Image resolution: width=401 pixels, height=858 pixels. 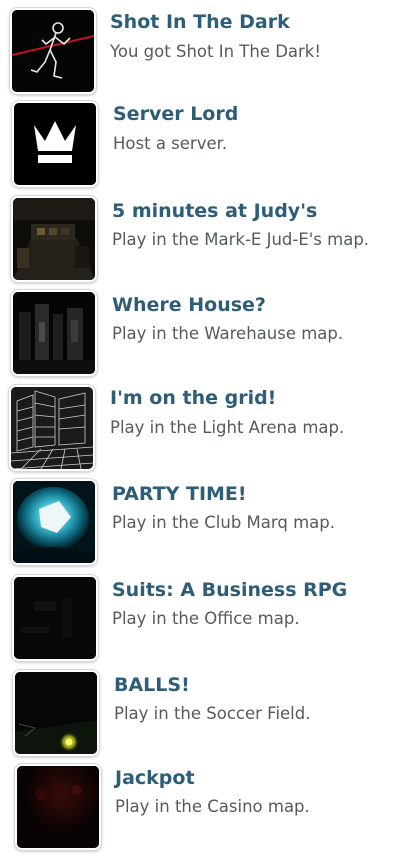 I want to click on achievement-item: BALLS! Play in the Soccer Field., so click(x=200, y=714).